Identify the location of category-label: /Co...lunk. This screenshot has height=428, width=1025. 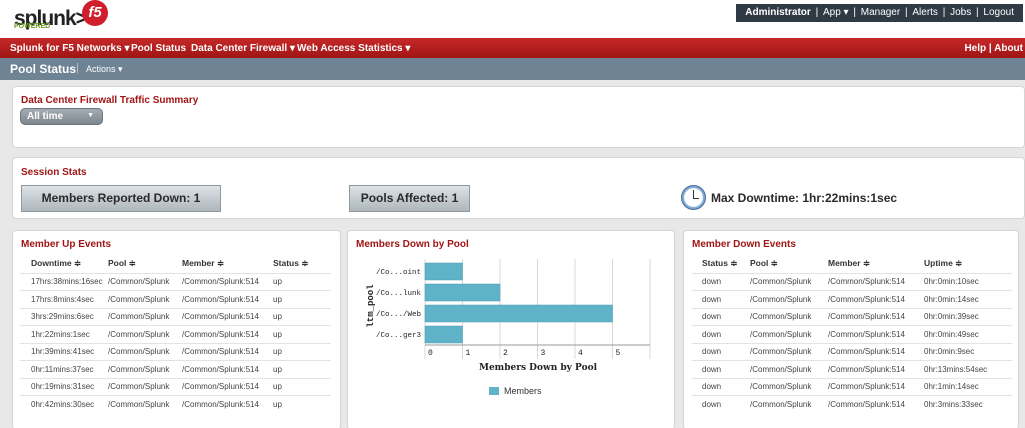
(399, 294).